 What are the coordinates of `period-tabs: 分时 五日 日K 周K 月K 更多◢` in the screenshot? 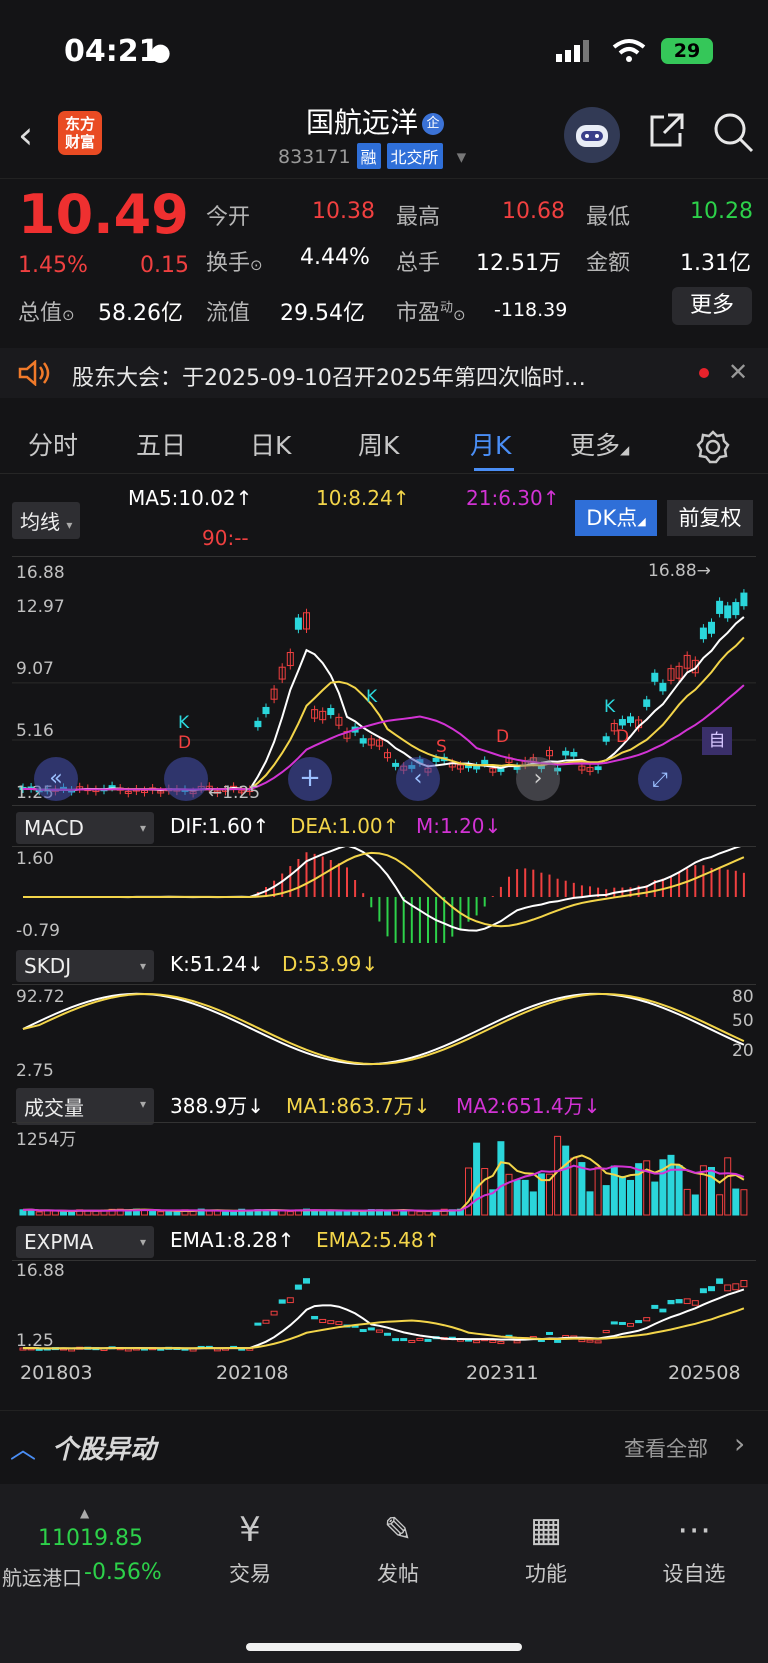 It's located at (384, 446).